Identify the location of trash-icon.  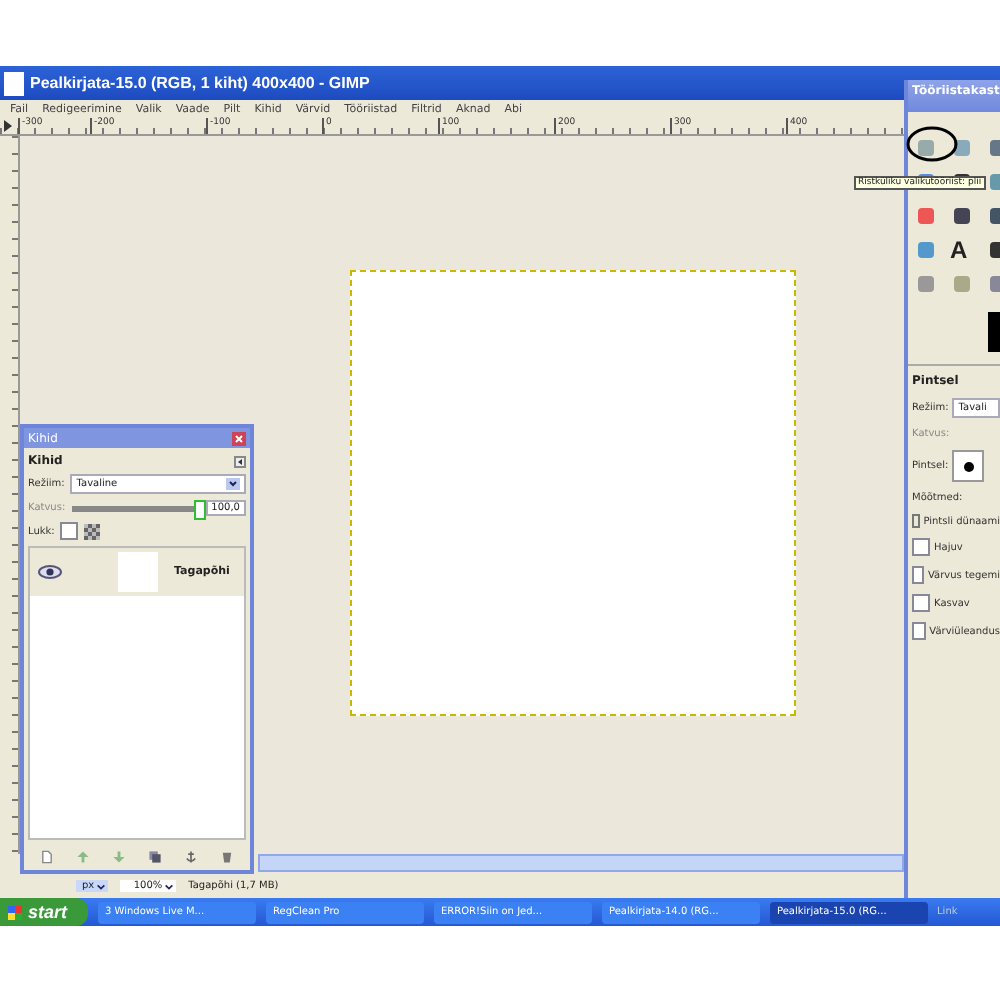
(227, 856).